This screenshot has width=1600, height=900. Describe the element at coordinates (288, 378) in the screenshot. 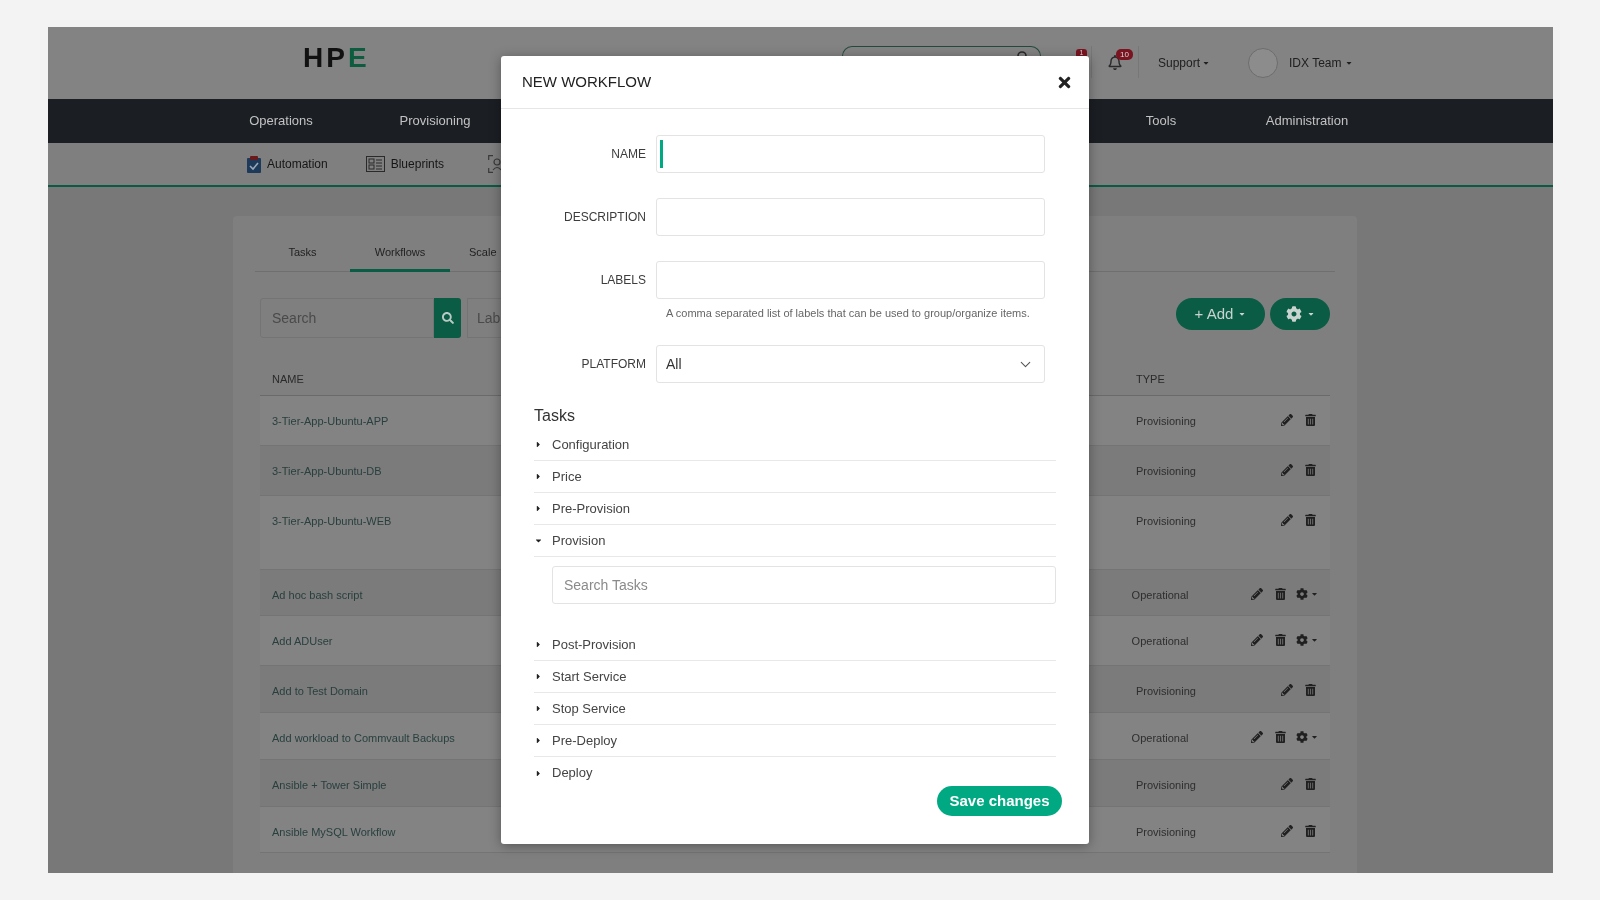

I see `column-header: NAME` at that location.